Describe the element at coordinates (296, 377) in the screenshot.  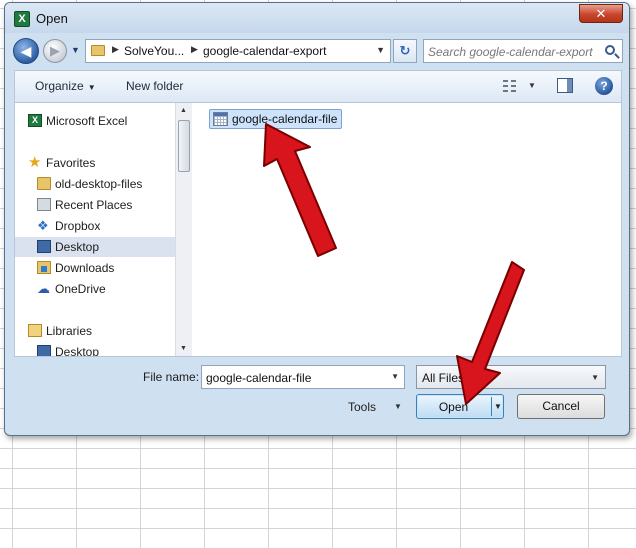
I see `file-name-input` at that location.